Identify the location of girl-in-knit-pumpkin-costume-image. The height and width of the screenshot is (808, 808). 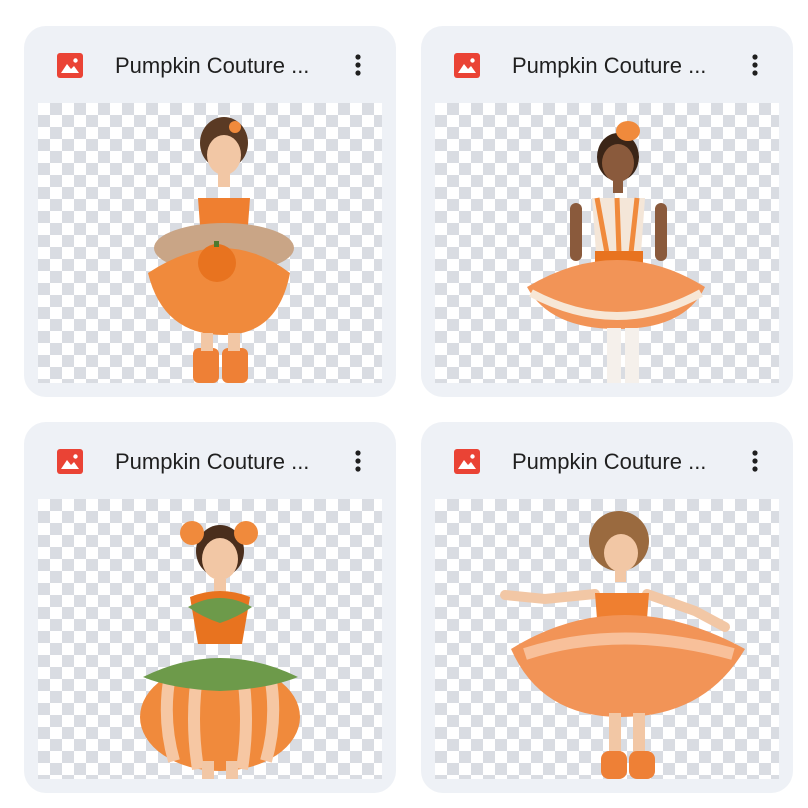
(220, 650).